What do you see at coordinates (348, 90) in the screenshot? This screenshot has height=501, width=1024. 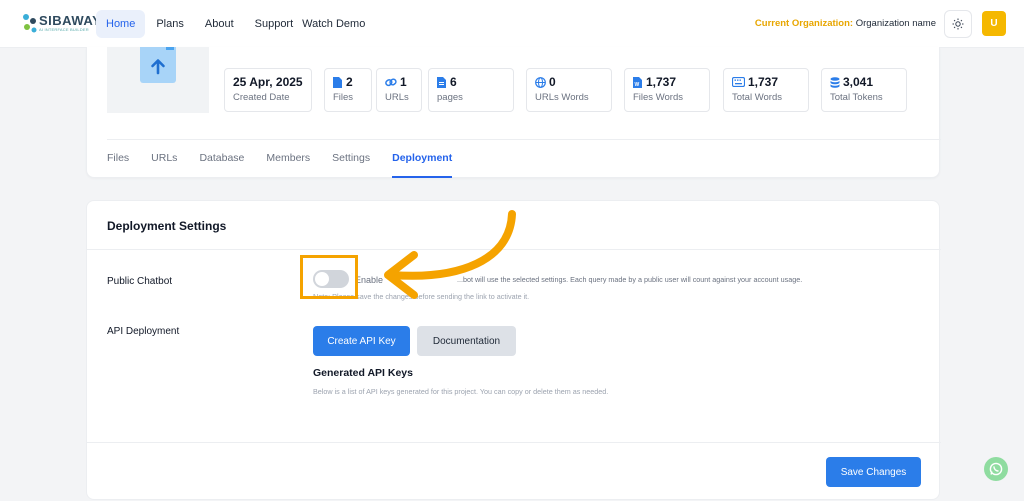 I see `stat-files: 2 Files` at bounding box center [348, 90].